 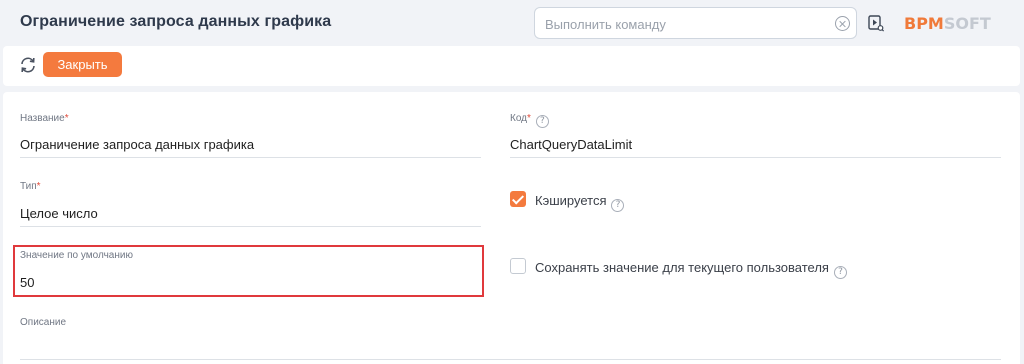 I want to click on clear-icon, so click(x=842, y=23).